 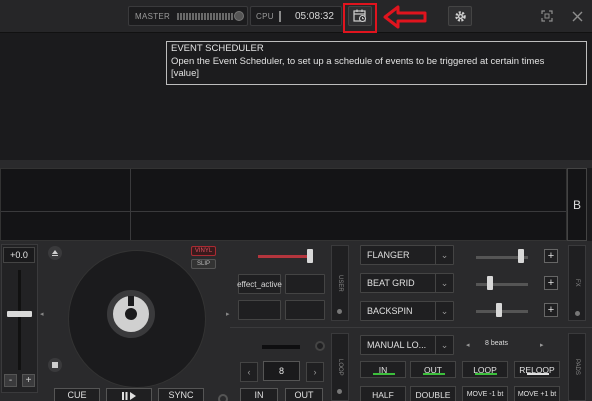 I want to click on jog-wheel-marker, so click(x=131, y=301).